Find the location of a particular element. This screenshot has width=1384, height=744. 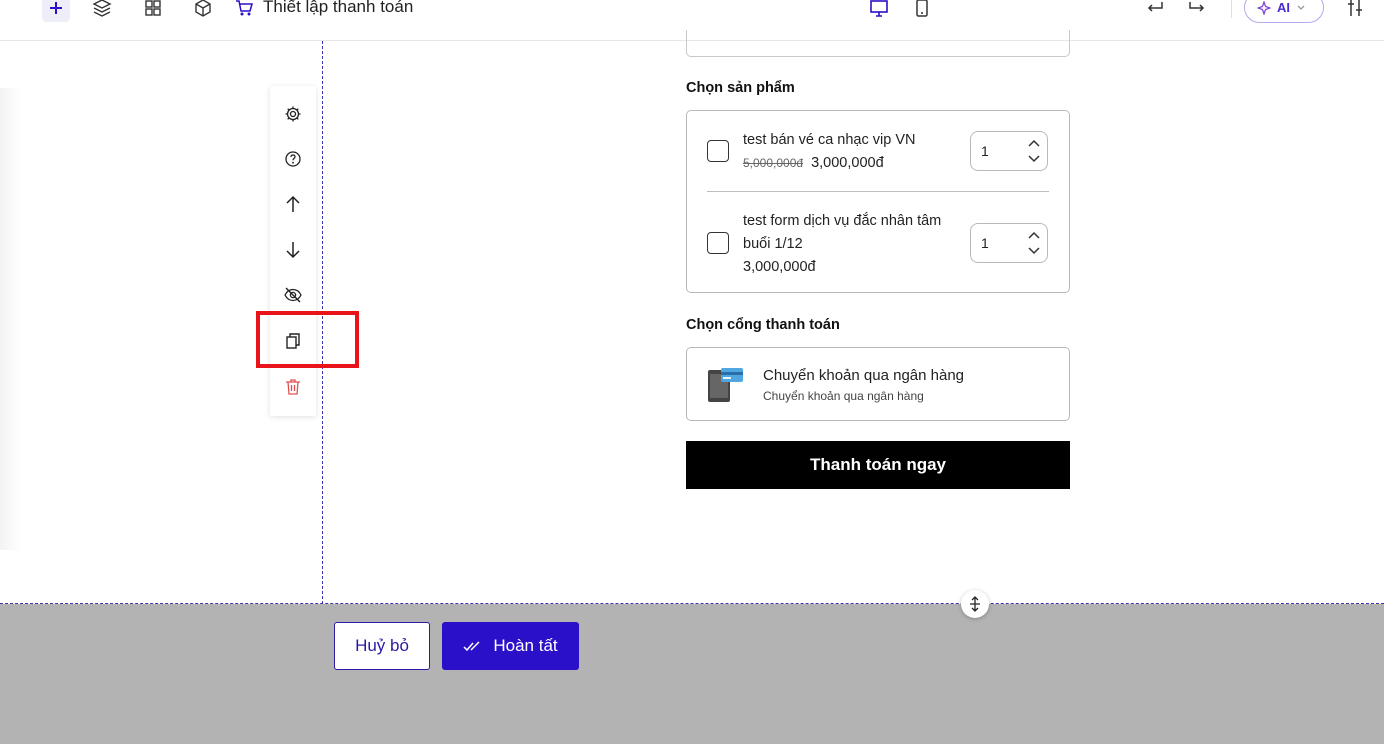

cart-button is located at coordinates (244, 11).